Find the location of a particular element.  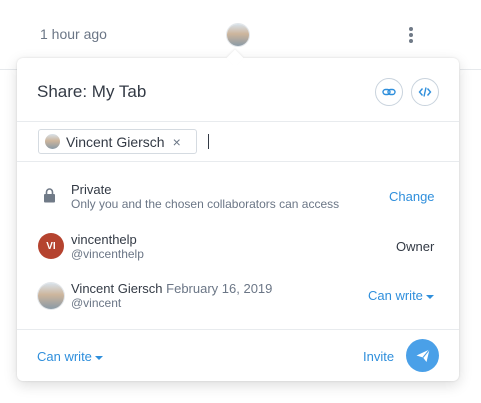

link-icon is located at coordinates (389, 92).